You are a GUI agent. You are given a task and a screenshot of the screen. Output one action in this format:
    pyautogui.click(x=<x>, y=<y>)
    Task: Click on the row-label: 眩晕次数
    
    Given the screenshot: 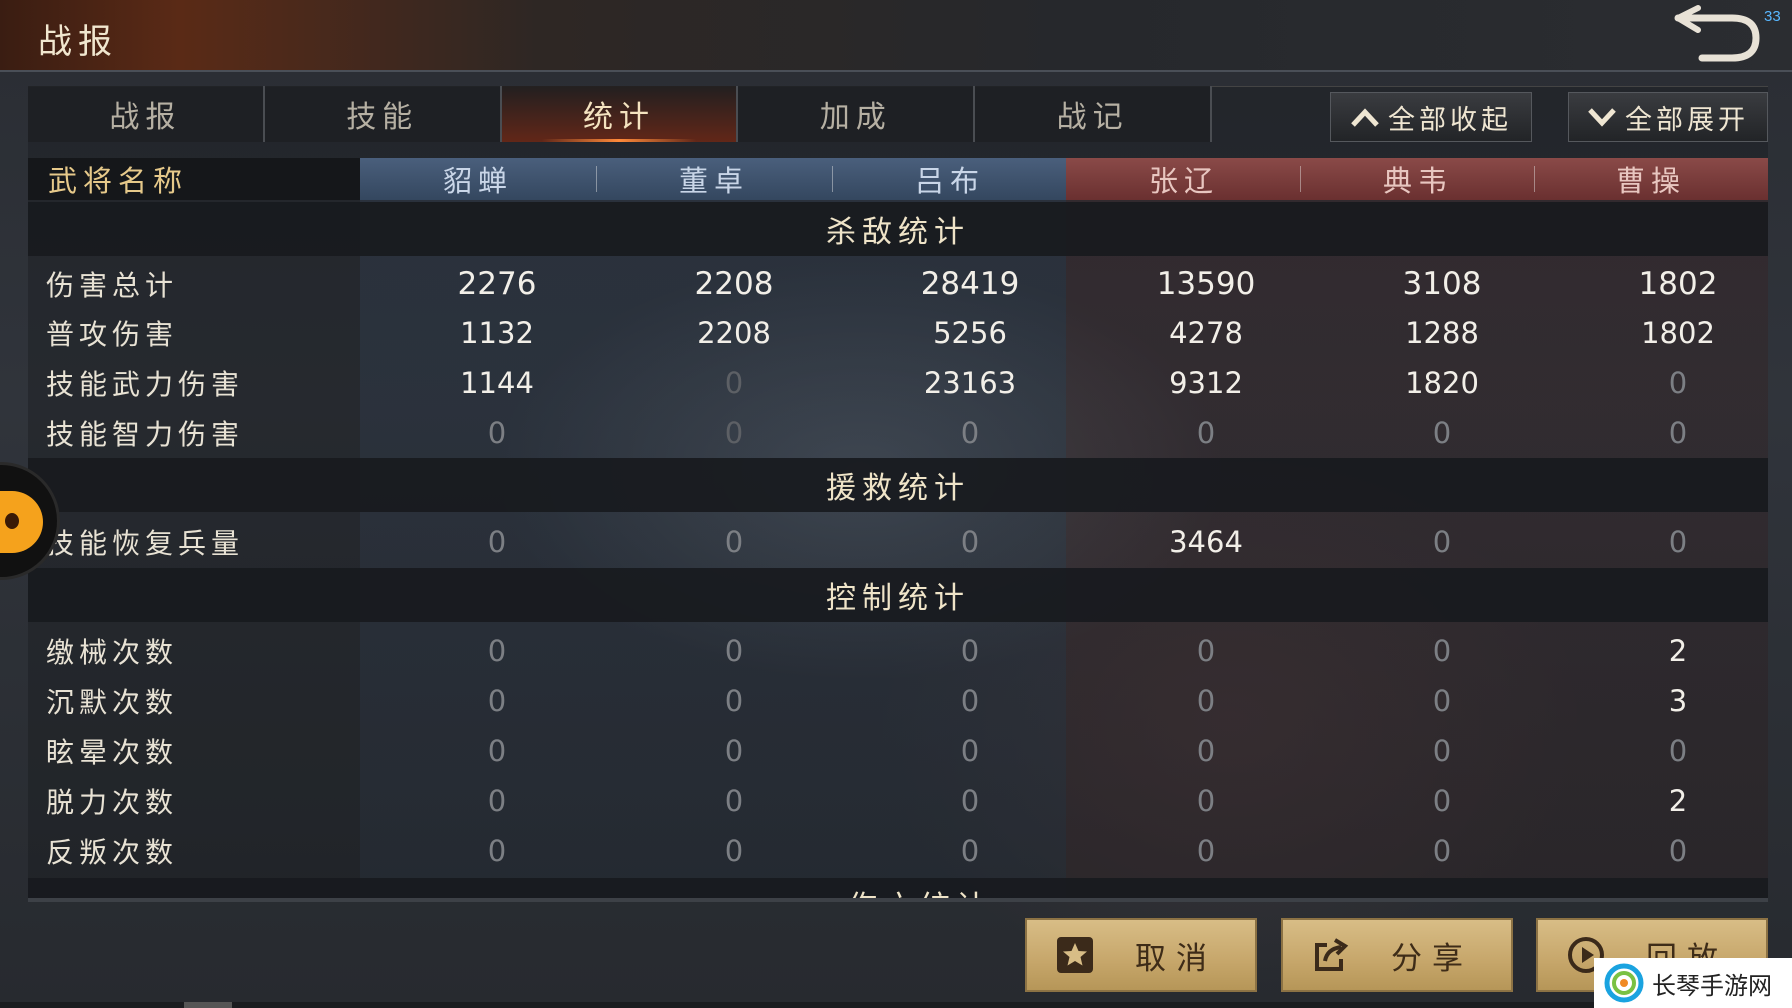 What is the action you would take?
    pyautogui.click(x=112, y=752)
    